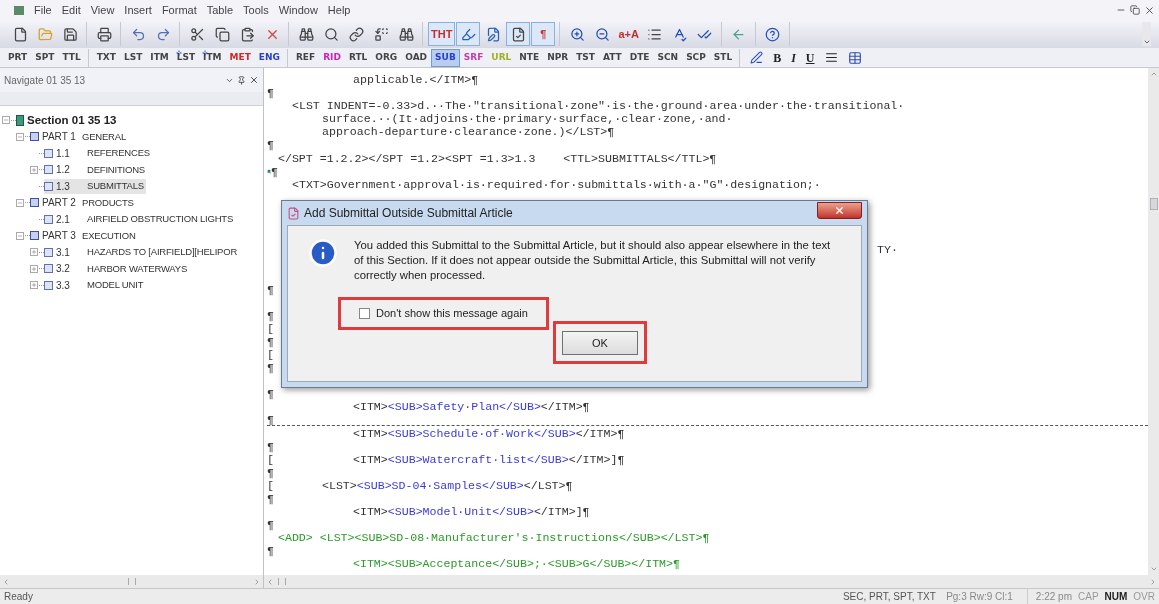 Image resolution: width=1159 pixels, height=604 pixels. Describe the element at coordinates (98, 153) in the screenshot. I see `tree-item: 1.1 REFERENCES` at that location.